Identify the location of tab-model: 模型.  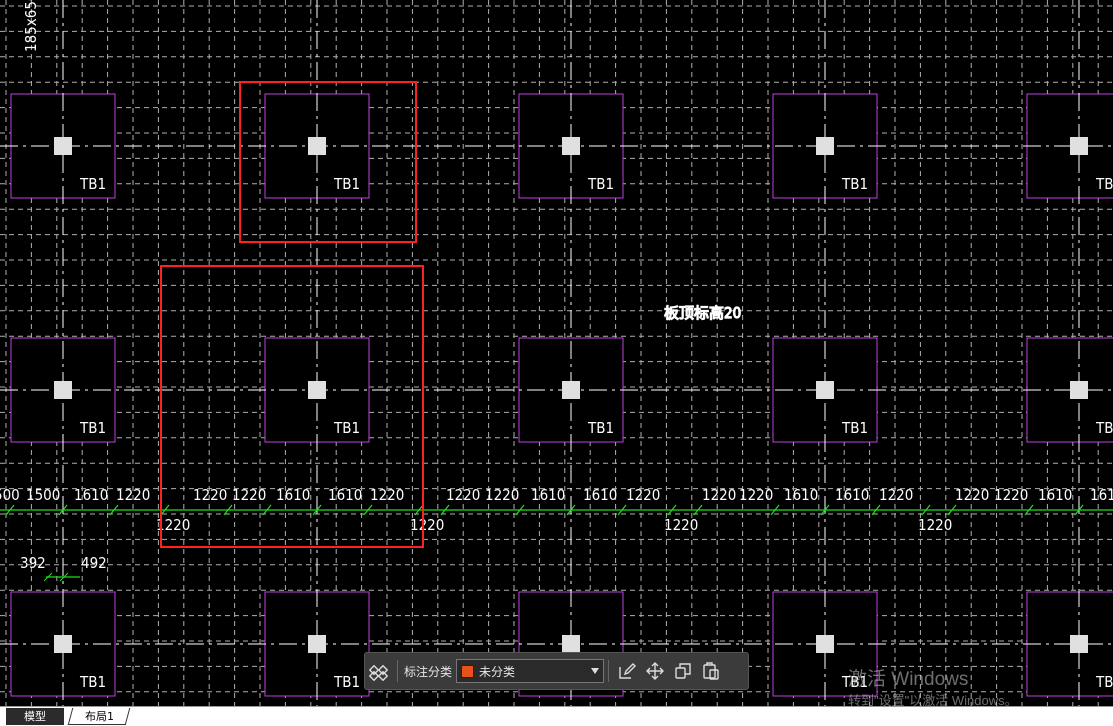
(35, 716).